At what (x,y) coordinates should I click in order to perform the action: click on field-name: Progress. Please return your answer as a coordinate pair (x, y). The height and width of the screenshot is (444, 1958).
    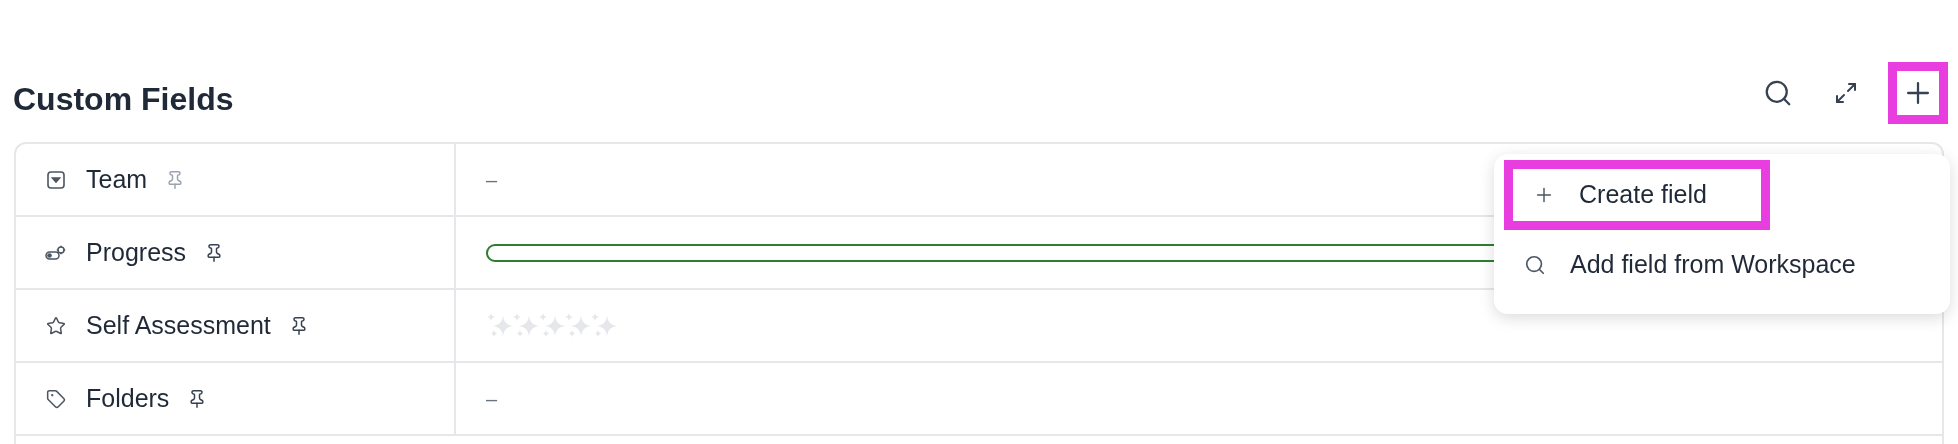
    Looking at the image, I should click on (136, 252).